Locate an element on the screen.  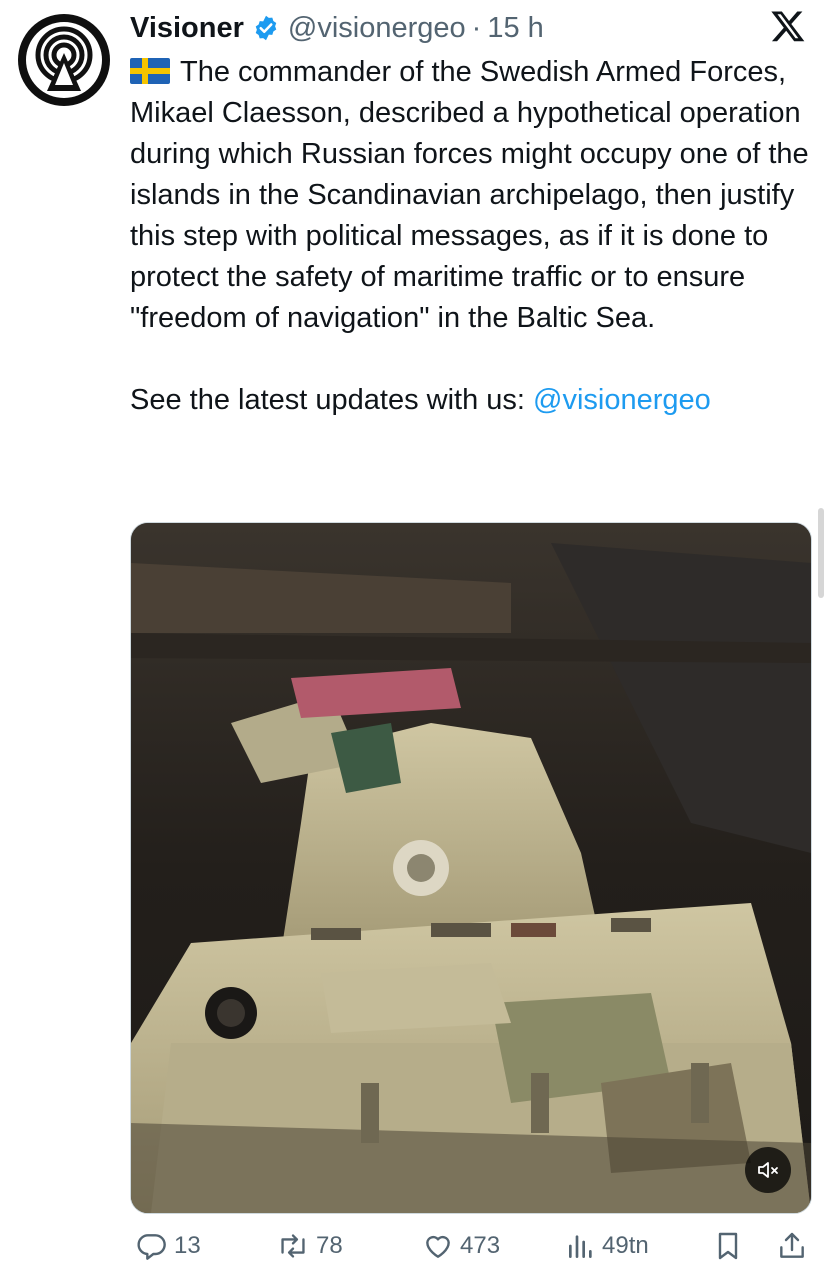
avatar is located at coordinates (64, 60).